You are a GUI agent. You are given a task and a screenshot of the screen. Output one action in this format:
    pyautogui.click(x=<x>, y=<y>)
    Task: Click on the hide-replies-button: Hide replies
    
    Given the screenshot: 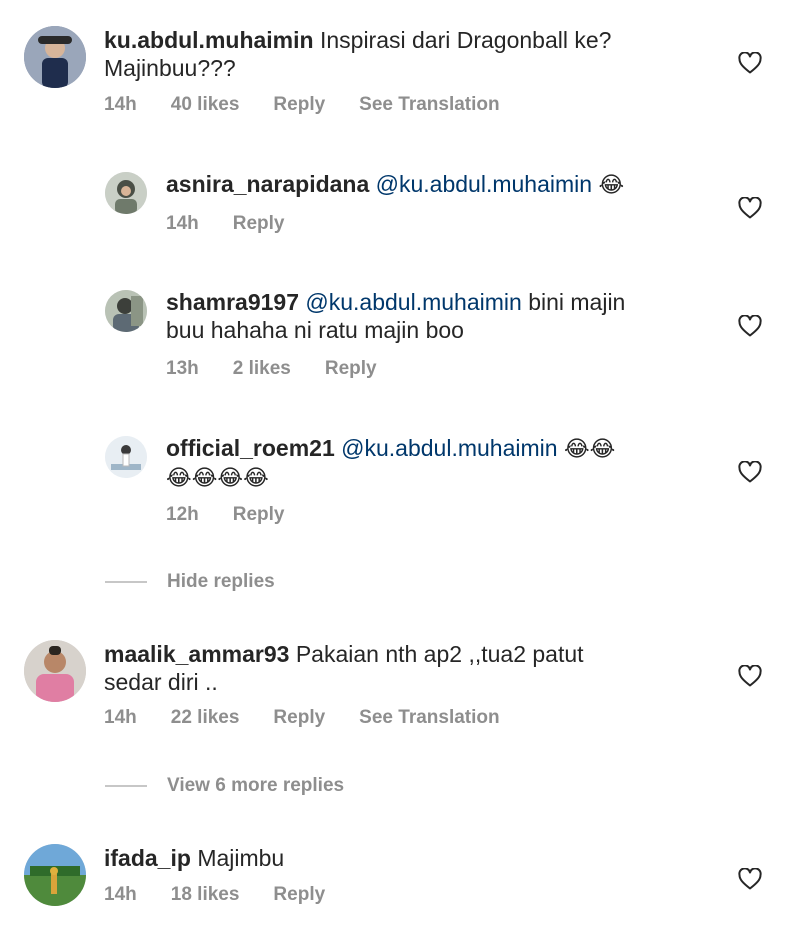 What is the action you would take?
    pyautogui.click(x=190, y=582)
    